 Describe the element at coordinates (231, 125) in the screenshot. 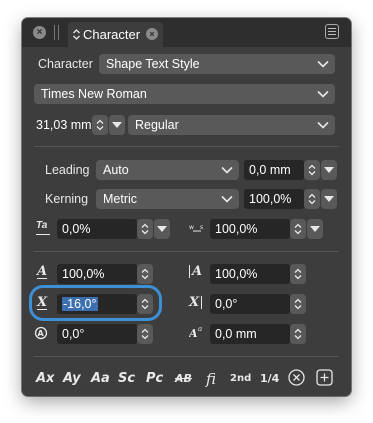

I see `font-style-dropdown: Regular` at that location.